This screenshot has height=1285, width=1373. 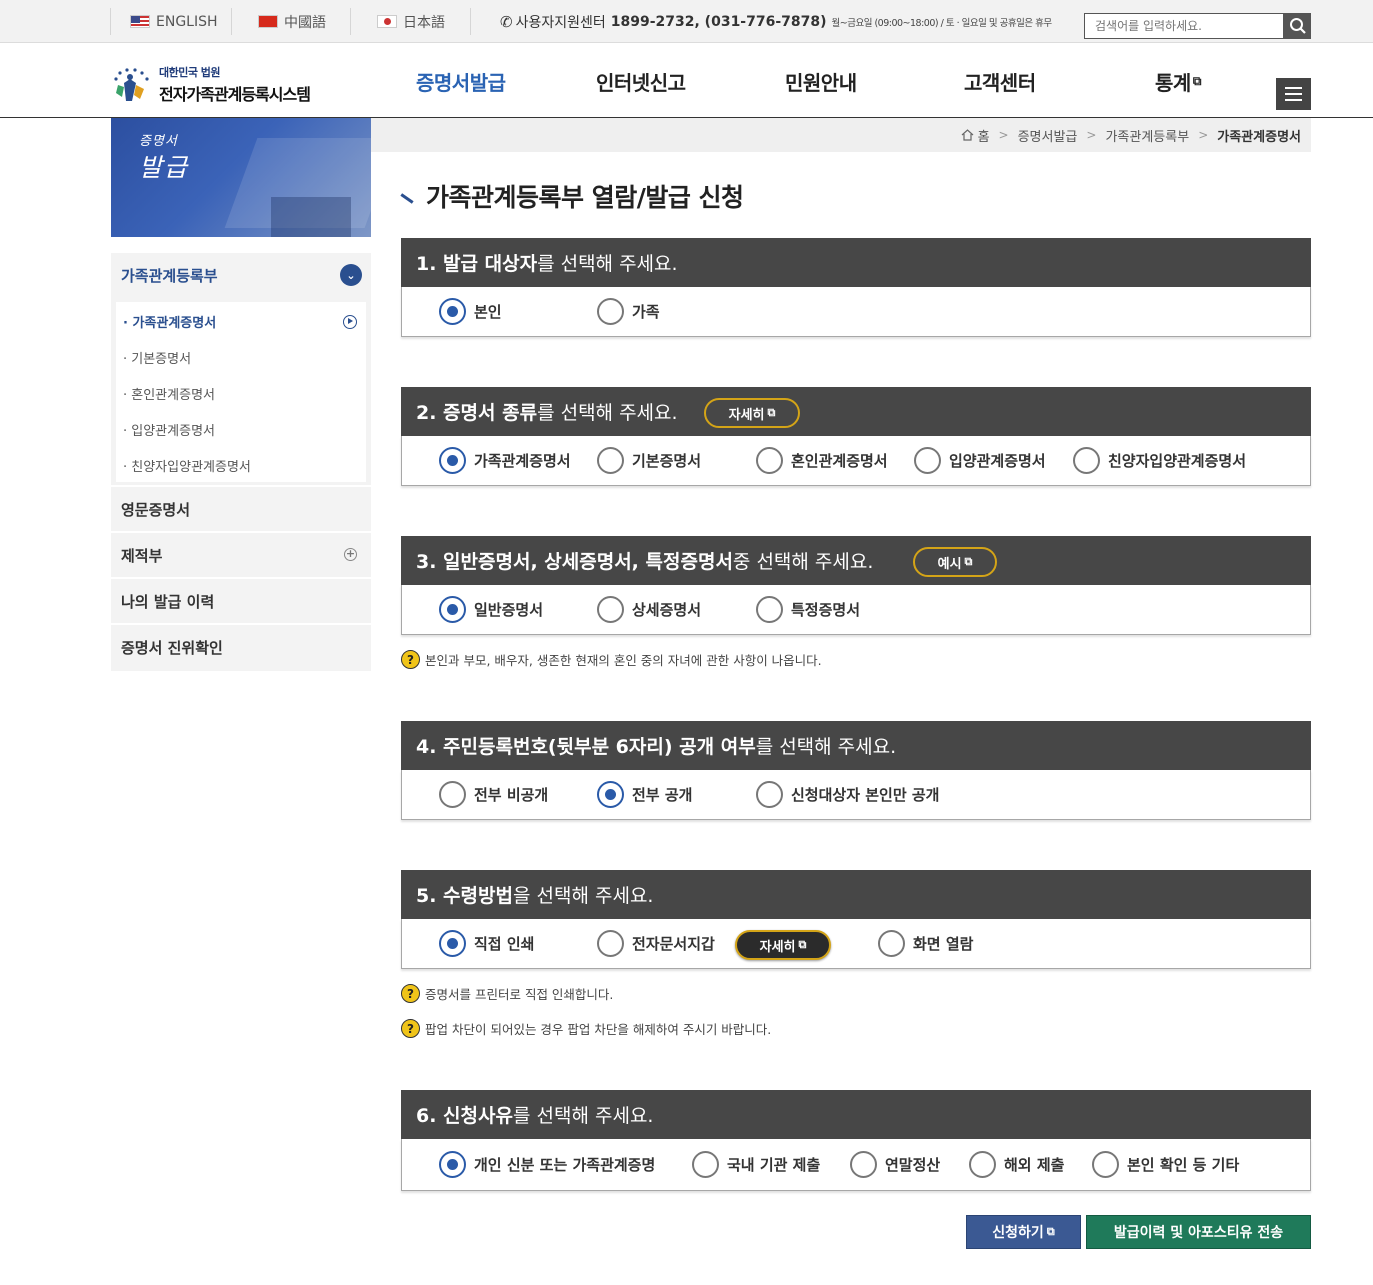 I want to click on radio-cert-adoption: 입양관계증명서, so click(x=980, y=460).